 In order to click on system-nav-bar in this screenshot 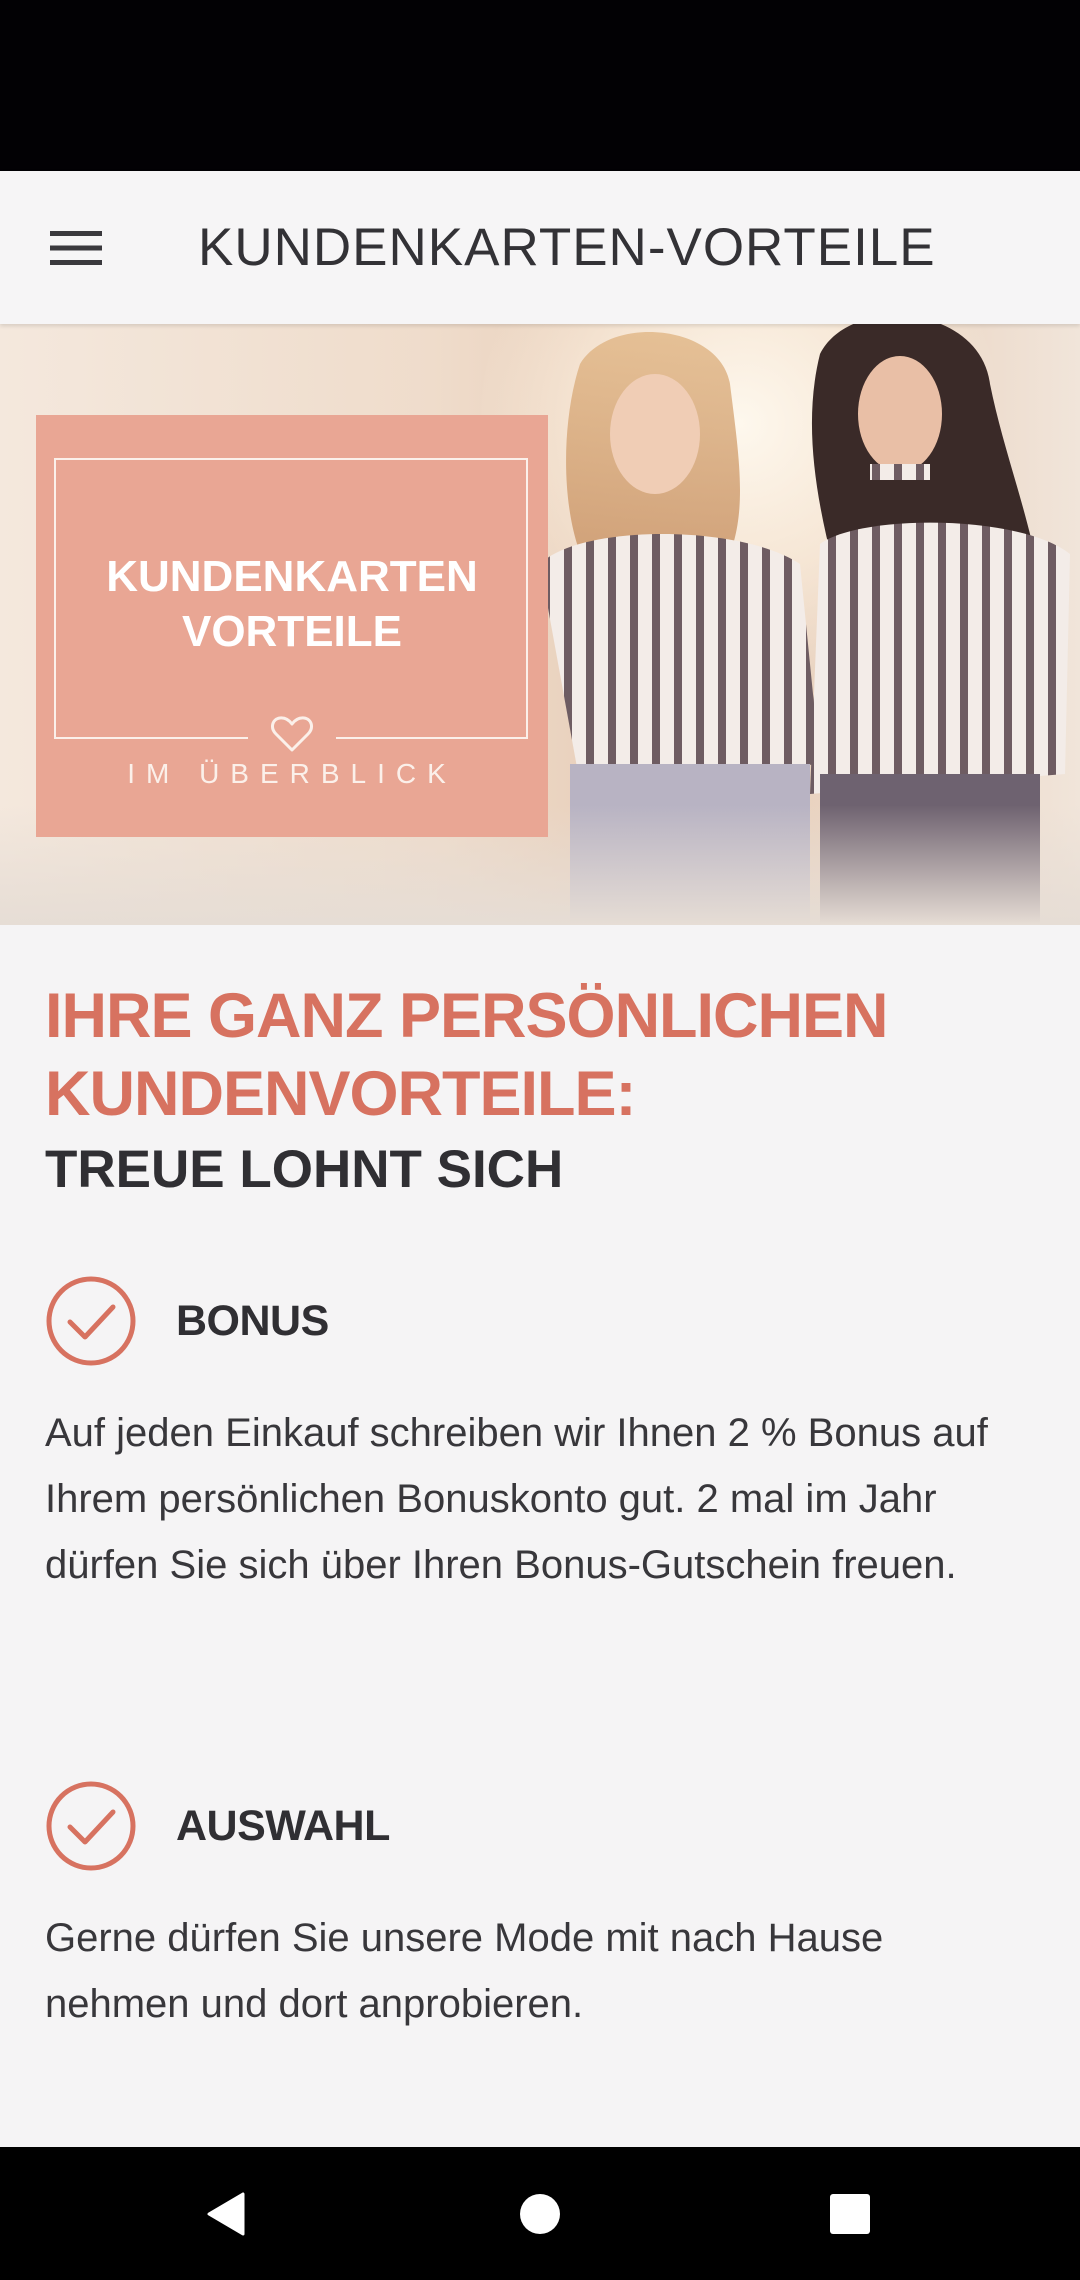, I will do `click(540, 2213)`.